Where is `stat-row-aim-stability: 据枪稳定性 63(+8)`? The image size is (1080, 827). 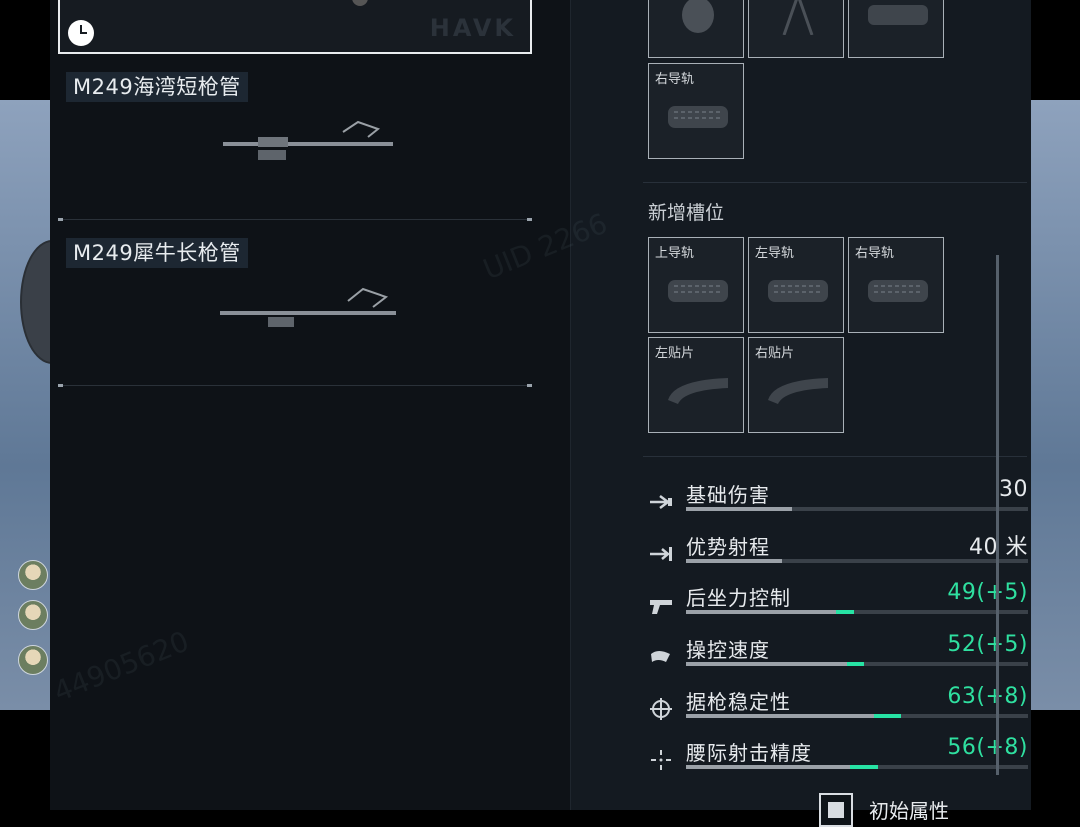 stat-row-aim-stability: 据枪稳定性 63(+8) is located at coordinates (837, 708).